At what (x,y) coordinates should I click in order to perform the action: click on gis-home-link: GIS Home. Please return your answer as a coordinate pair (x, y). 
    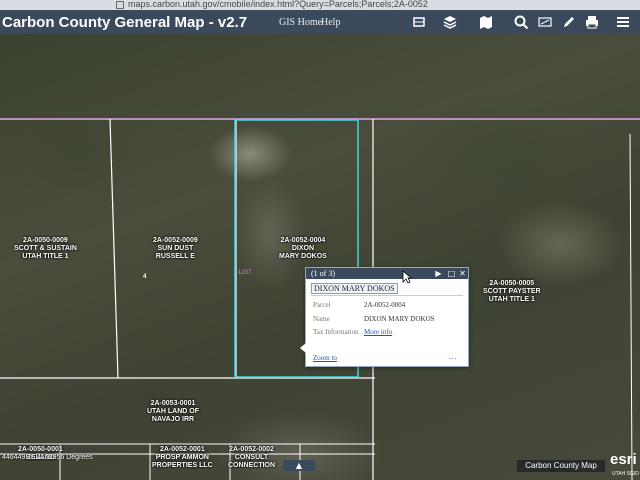
    Looking at the image, I should click on (300, 22).